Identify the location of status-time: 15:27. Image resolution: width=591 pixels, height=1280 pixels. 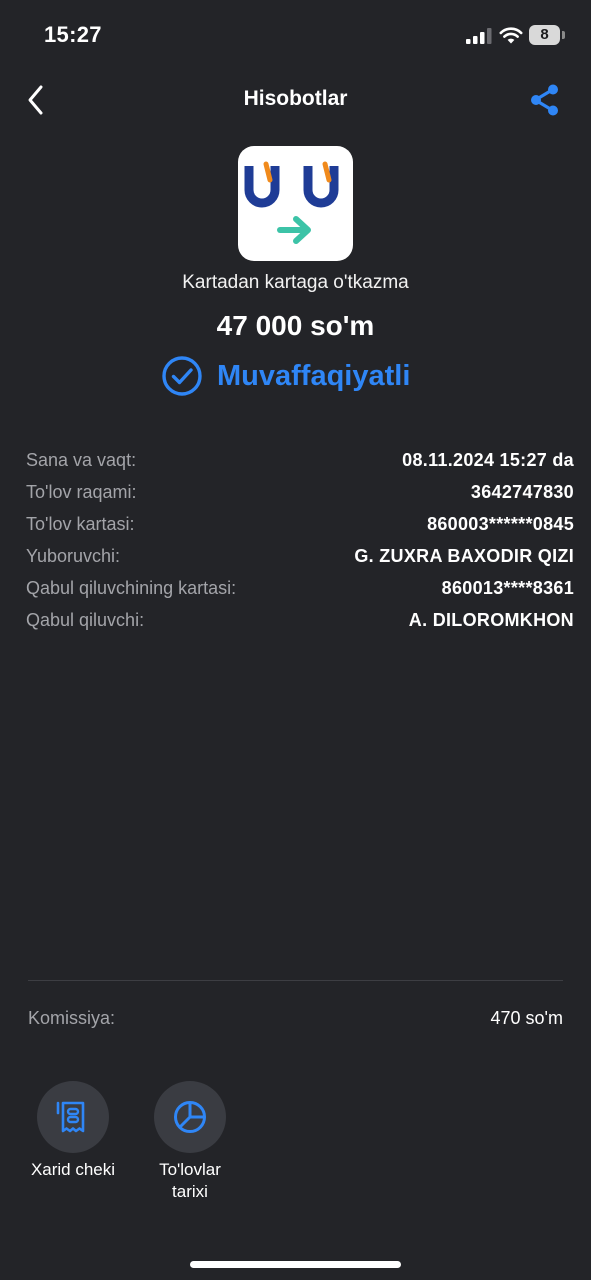
(73, 34).